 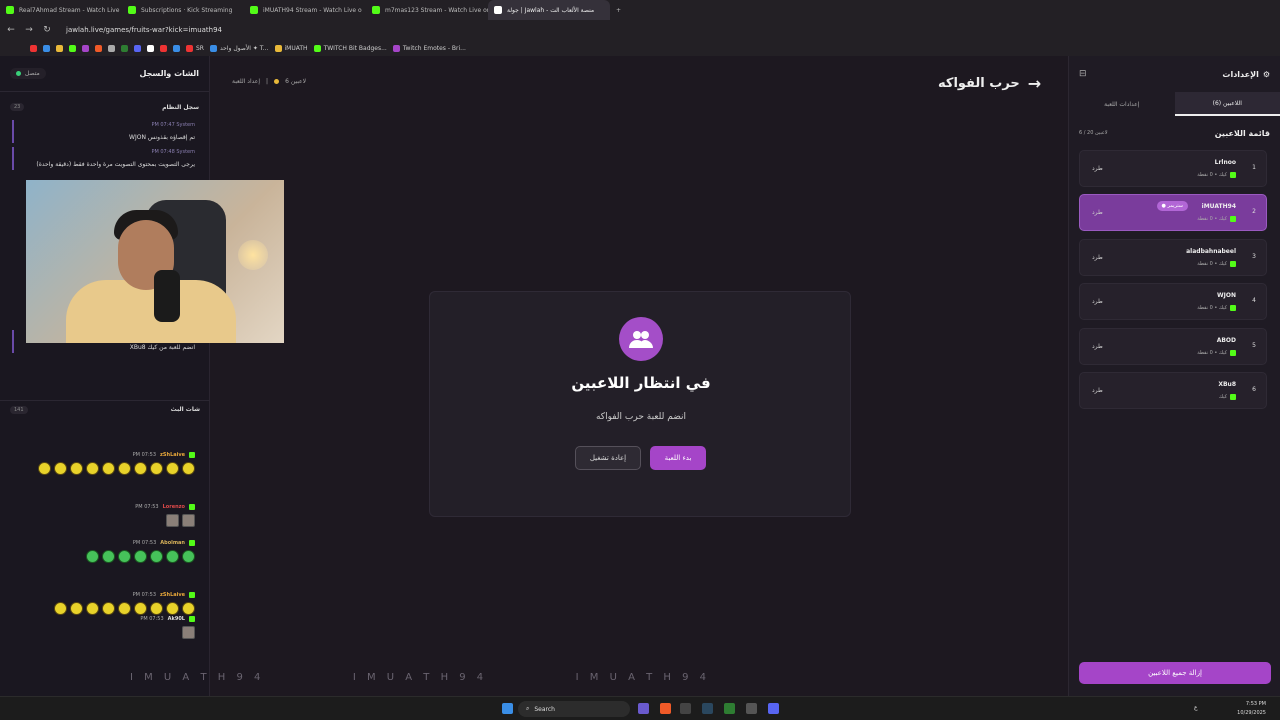 I want to click on start-game-button: بدء اللعبة, so click(x=678, y=458).